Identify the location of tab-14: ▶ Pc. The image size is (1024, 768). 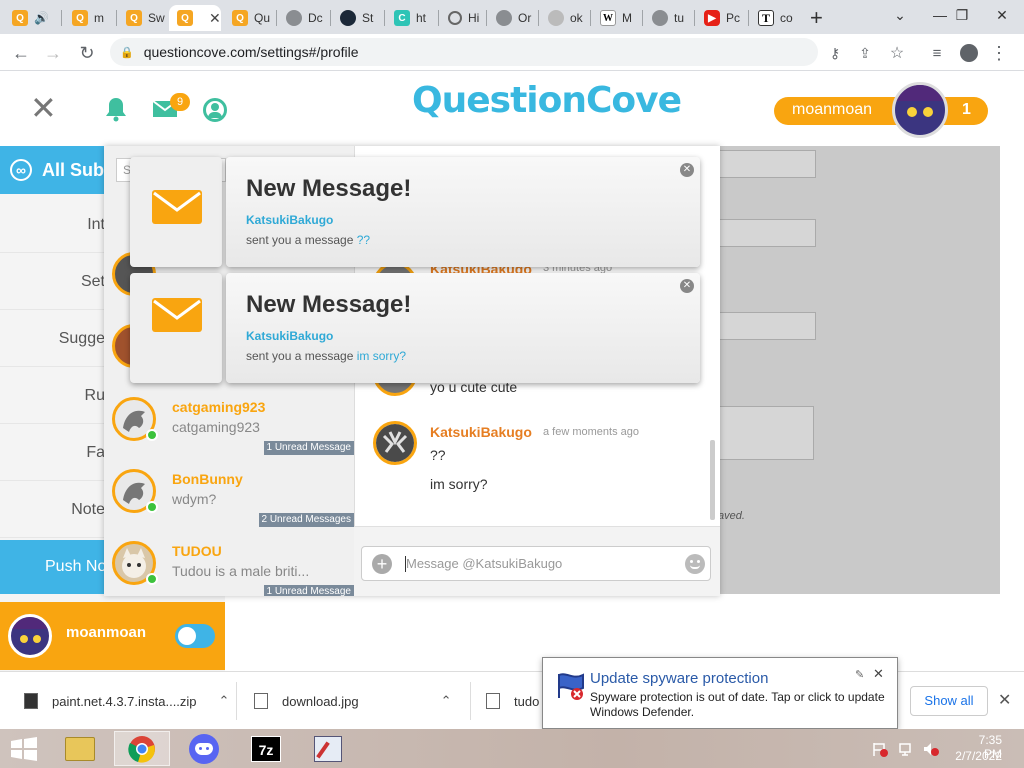
(722, 18).